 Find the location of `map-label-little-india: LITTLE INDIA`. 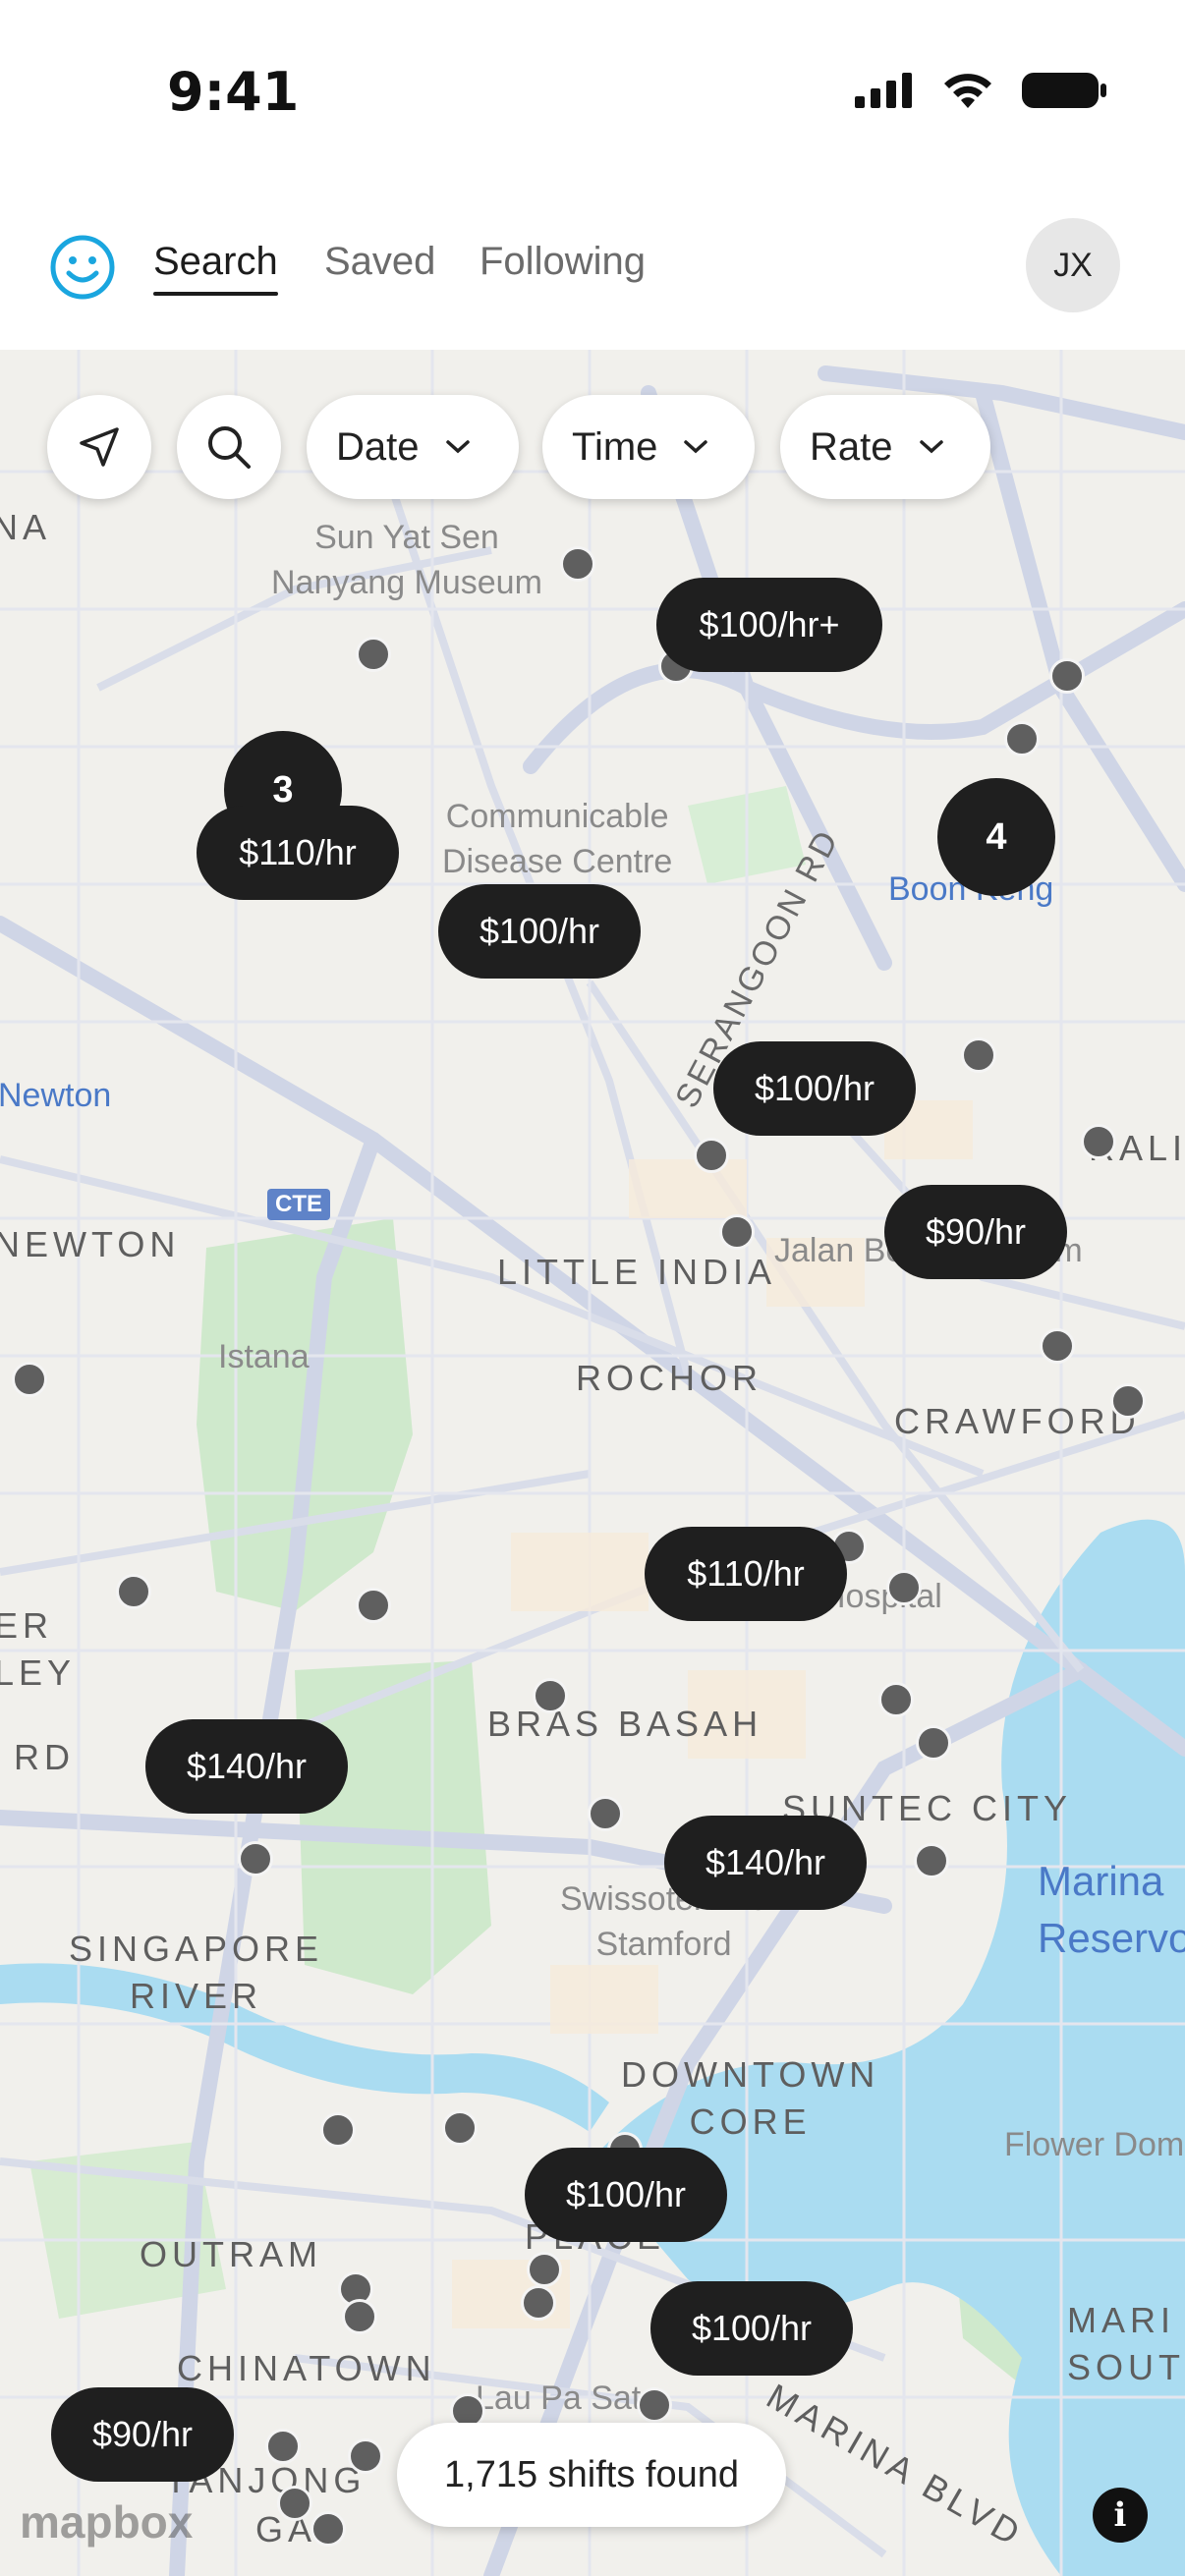

map-label-little-india: LITTLE INDIA is located at coordinates (637, 1272).